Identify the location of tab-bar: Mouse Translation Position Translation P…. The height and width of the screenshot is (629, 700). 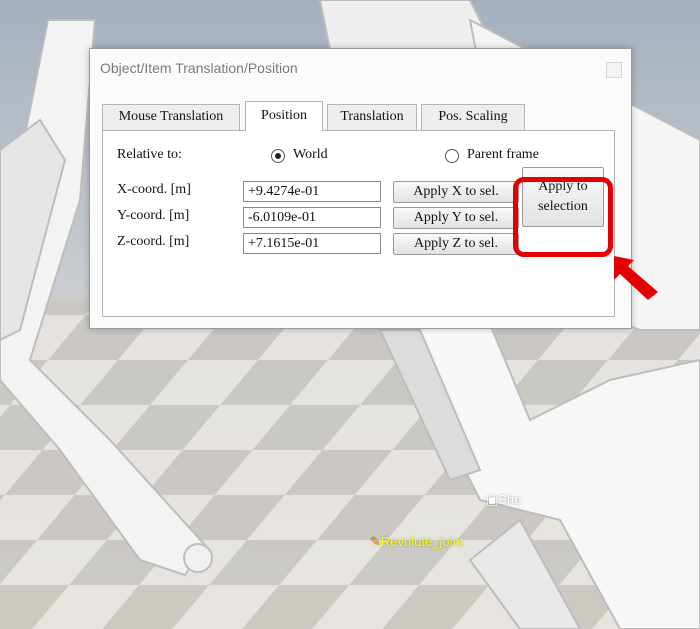
(352, 116).